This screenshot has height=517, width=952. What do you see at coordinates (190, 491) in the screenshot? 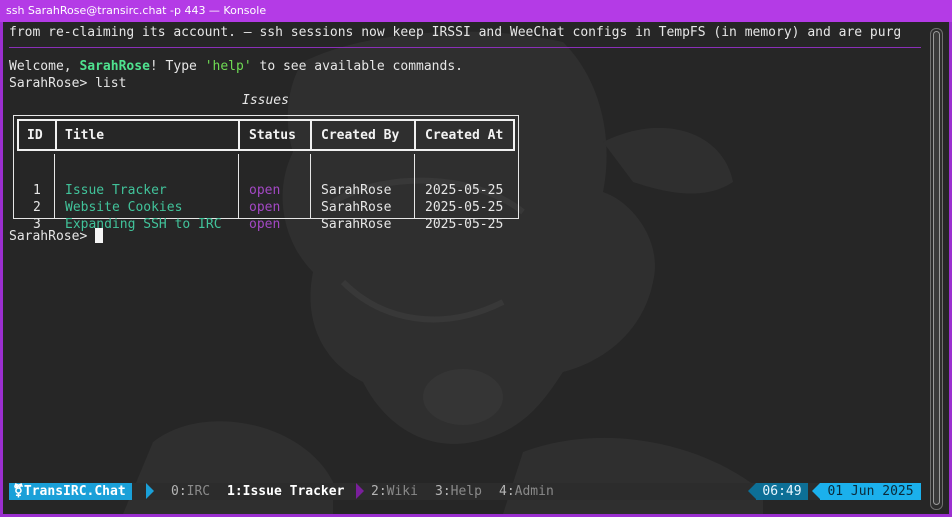
I see `window-tab-irc: 0:IRC` at bounding box center [190, 491].